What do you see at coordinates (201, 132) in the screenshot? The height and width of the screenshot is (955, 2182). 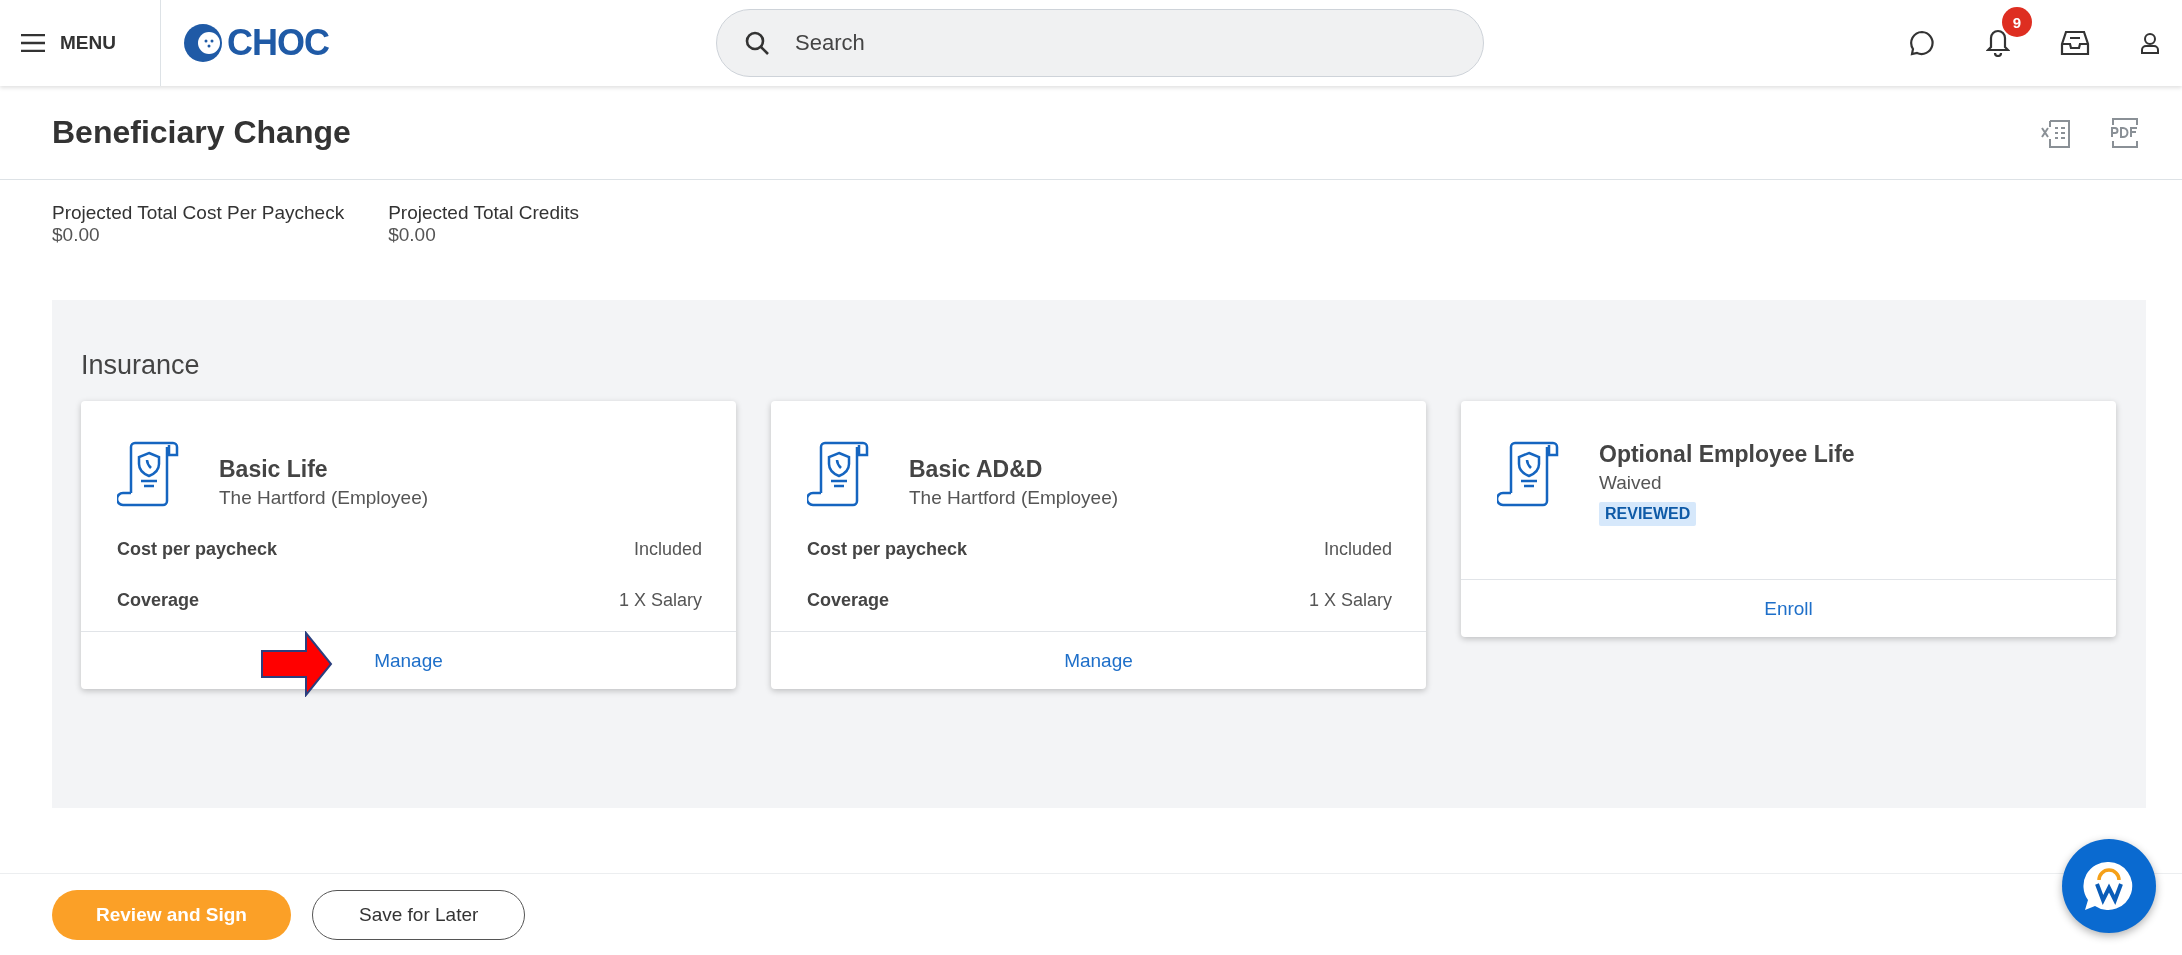 I see `page-title: Beneficiary Change` at bounding box center [201, 132].